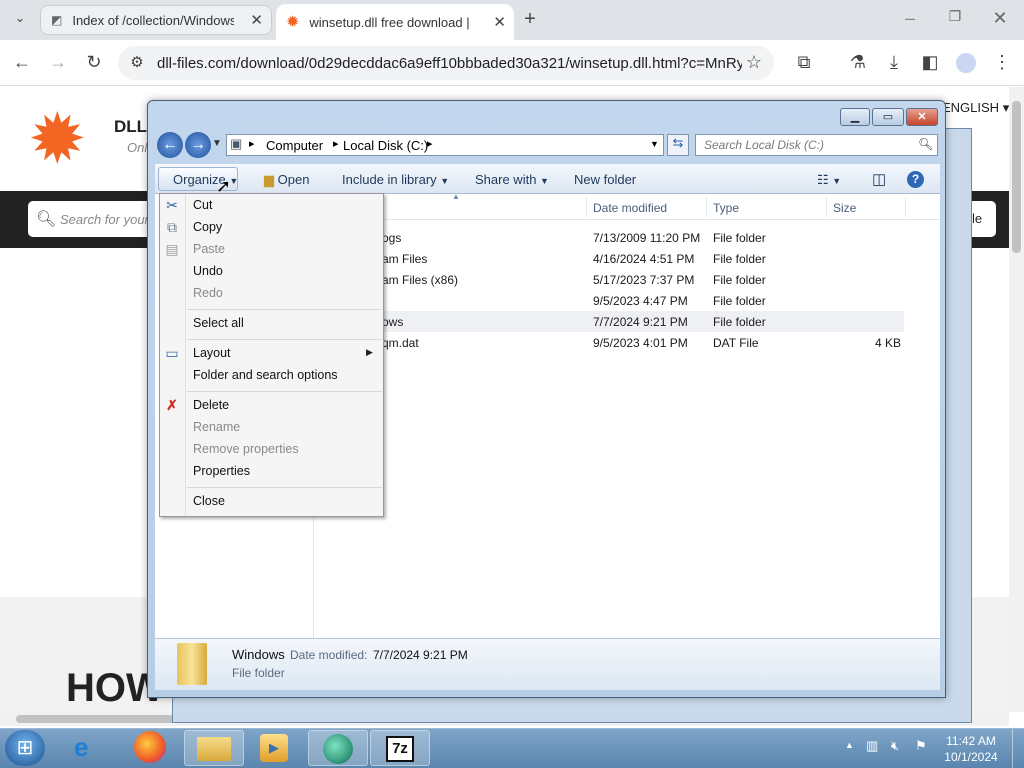 The width and height of the screenshot is (1024, 768). What do you see at coordinates (265, 375) in the screenshot?
I see `menu-item-folder-options: Folder and search options` at bounding box center [265, 375].